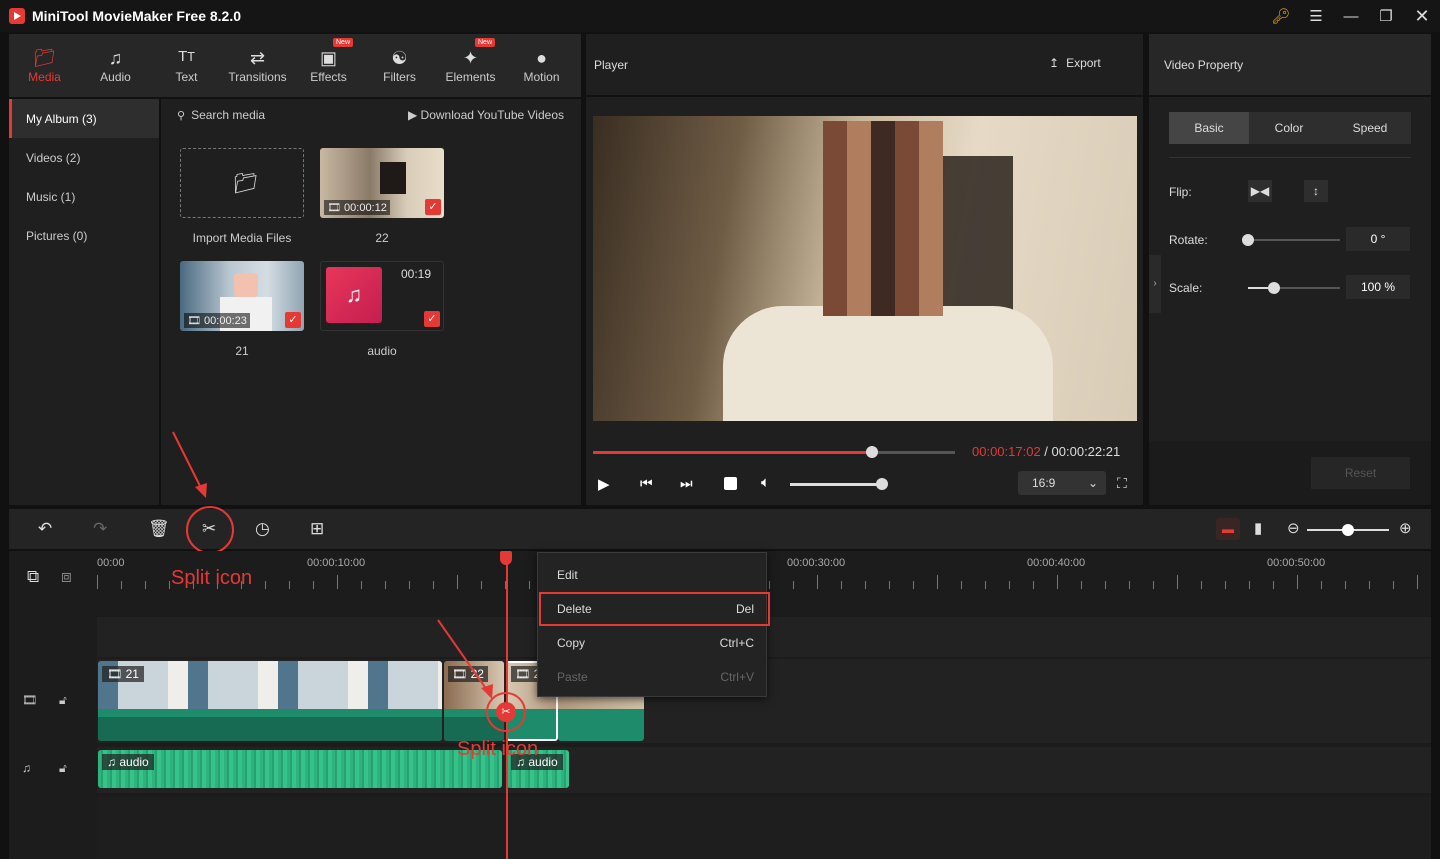 The width and height of the screenshot is (1440, 859). Describe the element at coordinates (212, 578) in the screenshot. I see `annotation-split-icon-top: Split icon` at that location.